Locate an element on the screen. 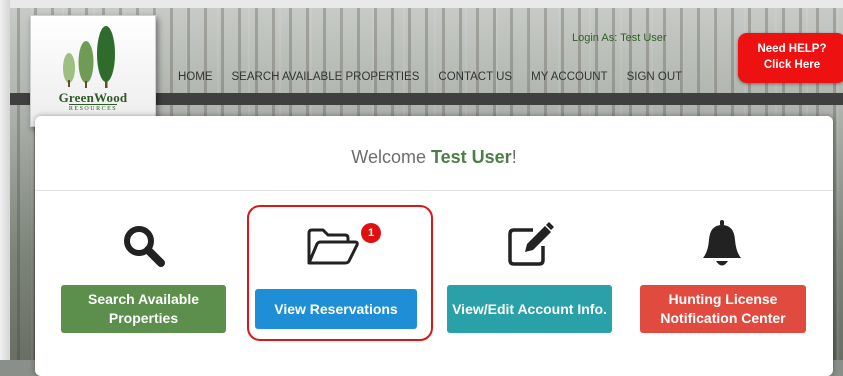 The height and width of the screenshot is (376, 843). panel-divider is located at coordinates (434, 190).